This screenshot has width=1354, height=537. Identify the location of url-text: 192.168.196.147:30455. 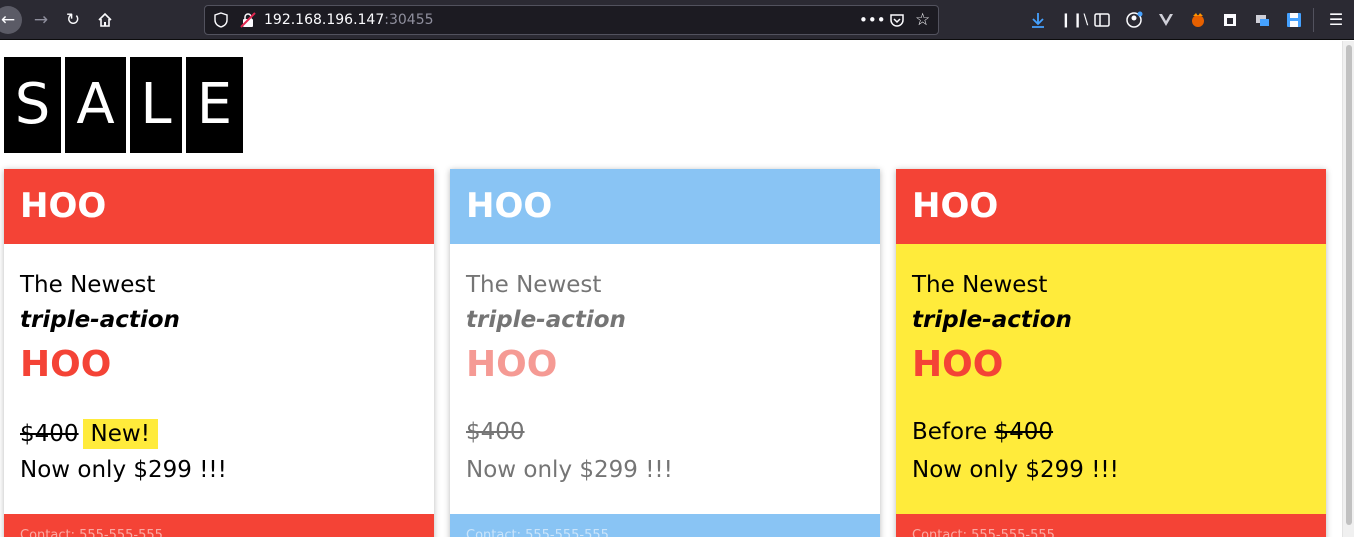
(349, 20).